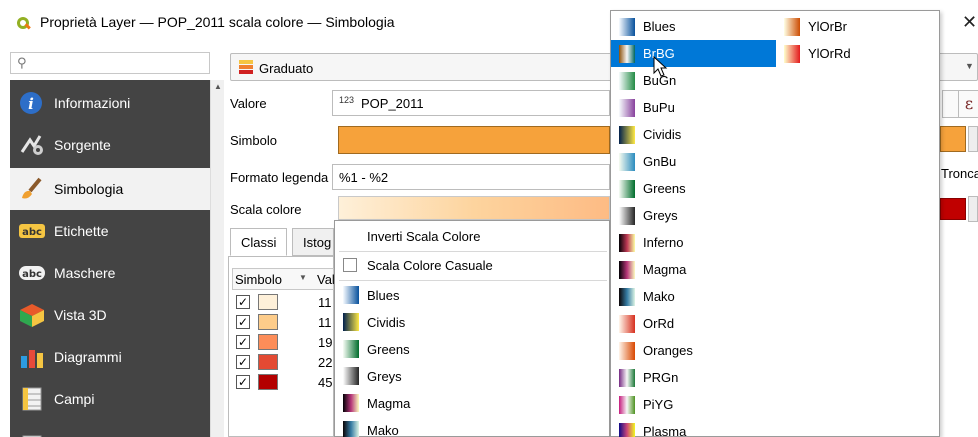 Image resolution: width=978 pixels, height=437 pixels. I want to click on numeric-field-icon: 123, so click(347, 100).